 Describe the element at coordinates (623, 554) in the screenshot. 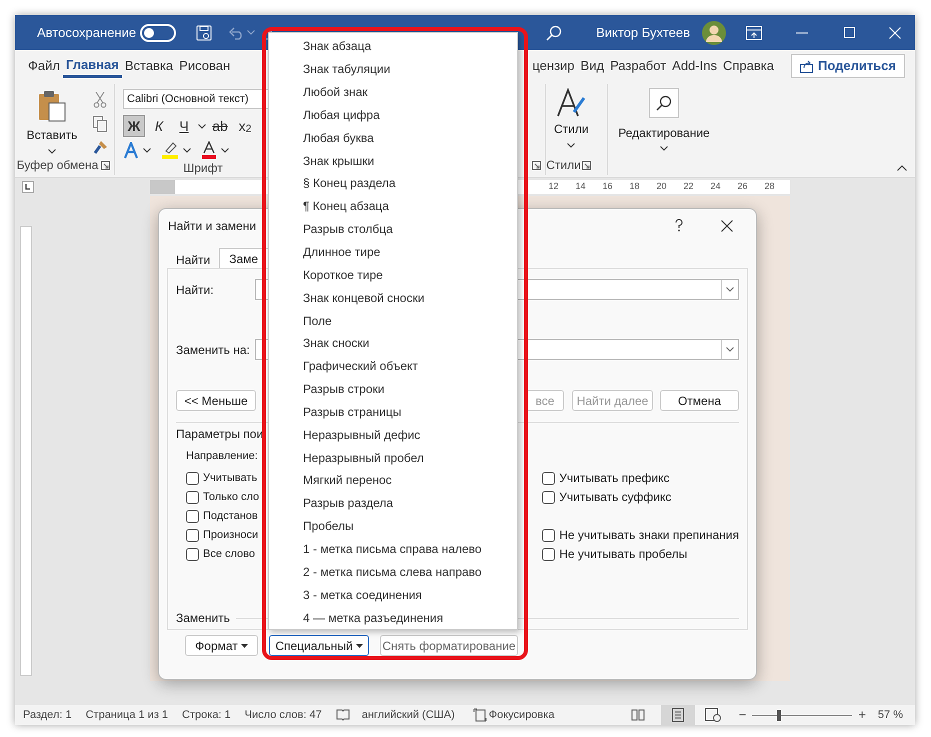

I see `checkbox-label: Не учитывать пробелы` at that location.